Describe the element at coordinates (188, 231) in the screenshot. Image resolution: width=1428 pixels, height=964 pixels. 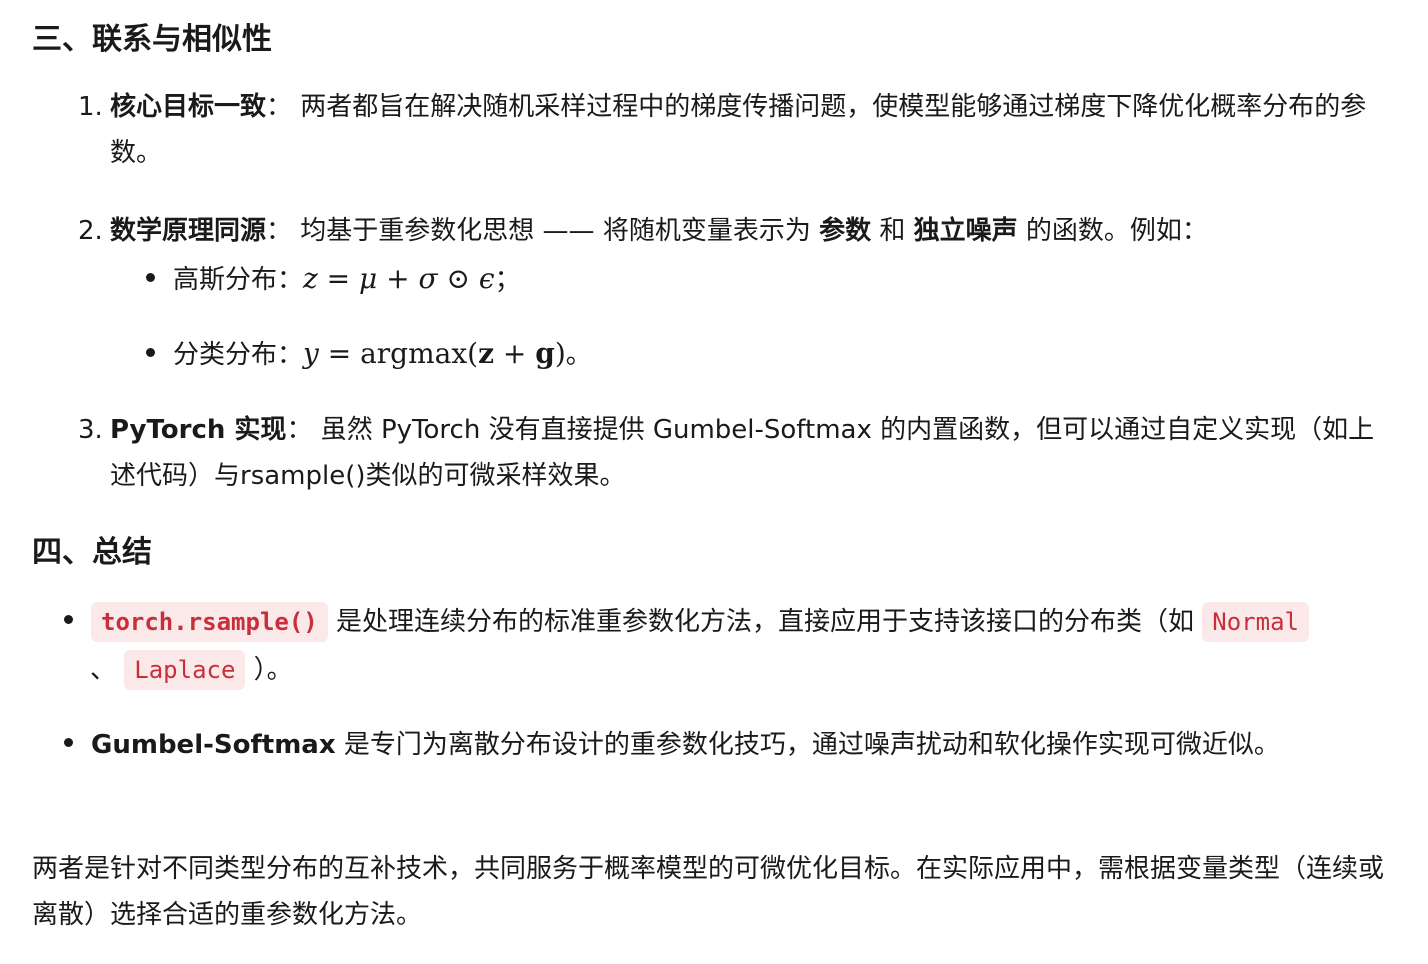
I see `item-title: 数学原理同源` at that location.